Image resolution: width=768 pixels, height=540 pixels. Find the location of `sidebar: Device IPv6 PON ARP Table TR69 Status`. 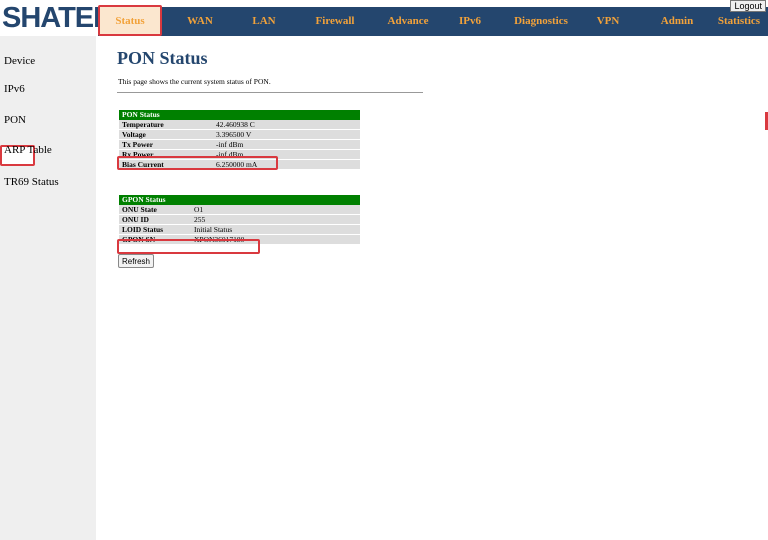

sidebar: Device IPv6 PON ARP Table TR69 Status is located at coordinates (48, 288).